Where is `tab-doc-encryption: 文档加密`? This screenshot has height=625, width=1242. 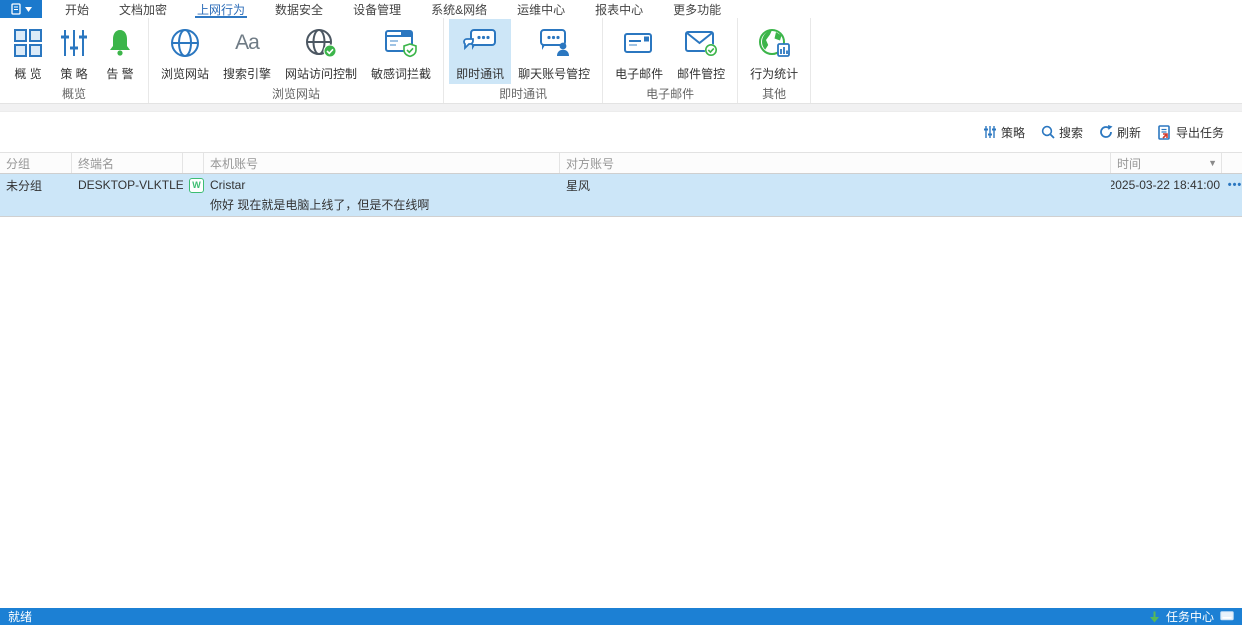 tab-doc-encryption: 文档加密 is located at coordinates (143, 9).